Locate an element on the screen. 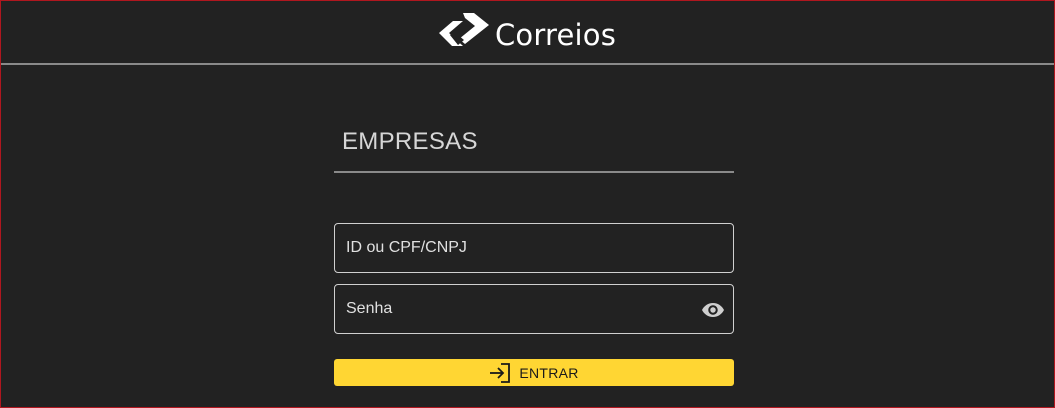  title-section: EMPRESAS is located at coordinates (534, 143).